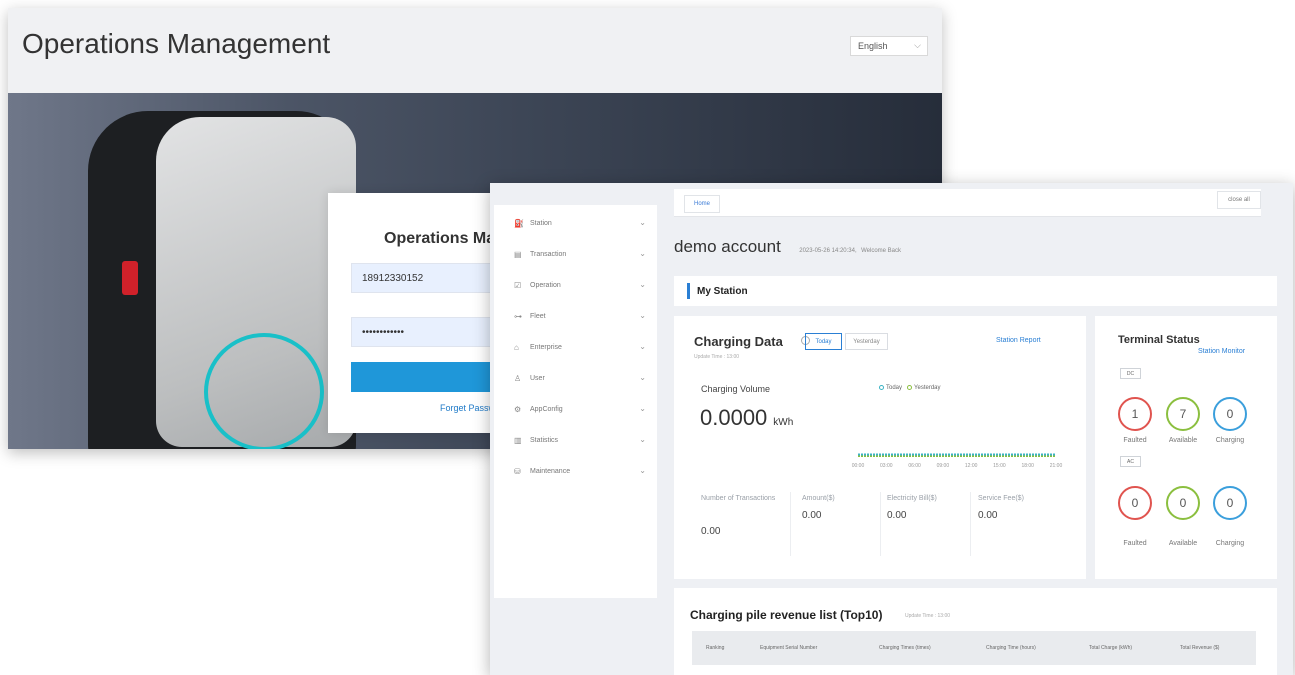 This screenshot has width=1295, height=675. I want to click on charger-cable-ring, so click(264, 391).